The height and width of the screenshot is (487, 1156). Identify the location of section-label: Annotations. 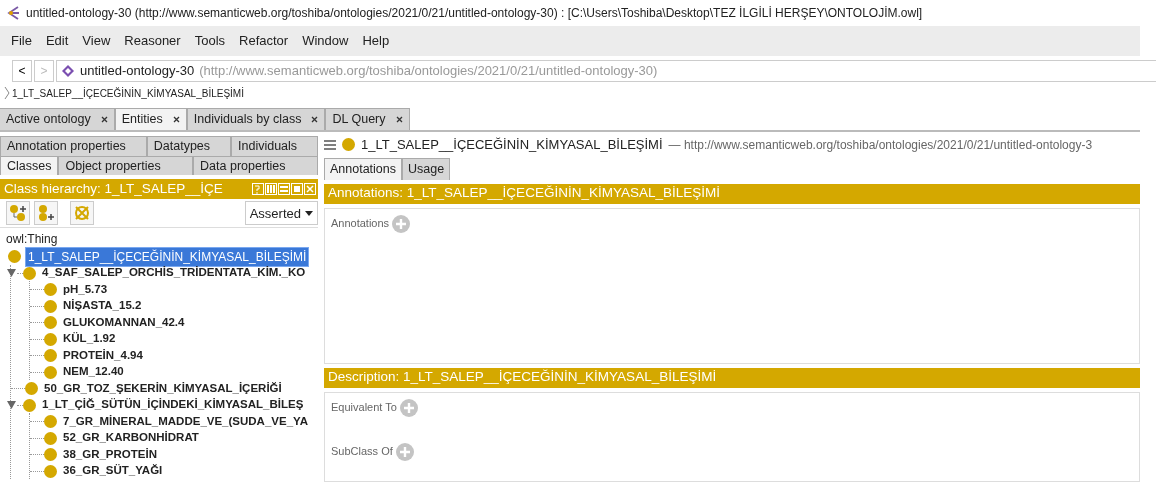
(360, 224).